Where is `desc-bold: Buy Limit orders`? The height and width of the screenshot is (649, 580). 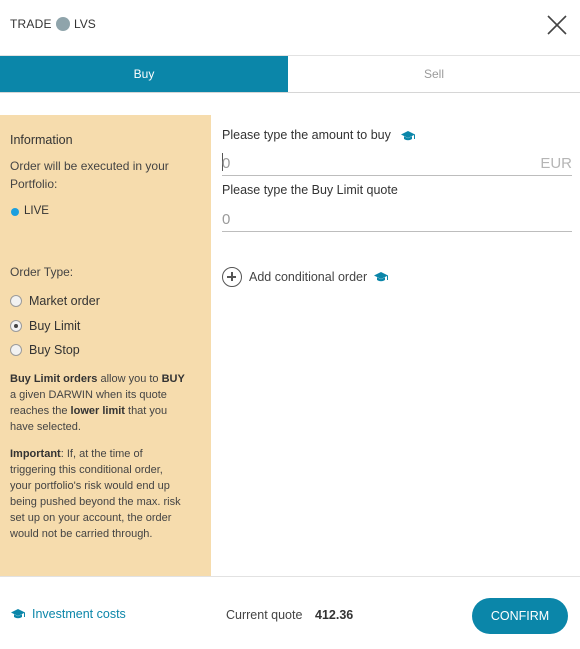 desc-bold: Buy Limit orders is located at coordinates (54, 379).